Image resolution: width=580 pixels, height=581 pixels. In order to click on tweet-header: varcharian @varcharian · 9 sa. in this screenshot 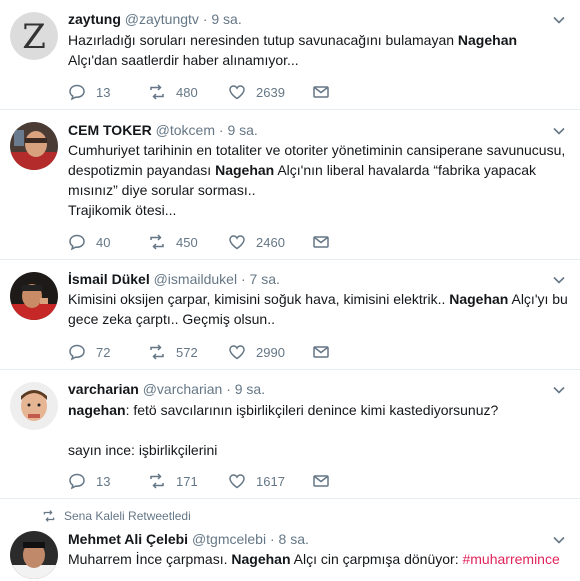, I will do `click(166, 389)`.